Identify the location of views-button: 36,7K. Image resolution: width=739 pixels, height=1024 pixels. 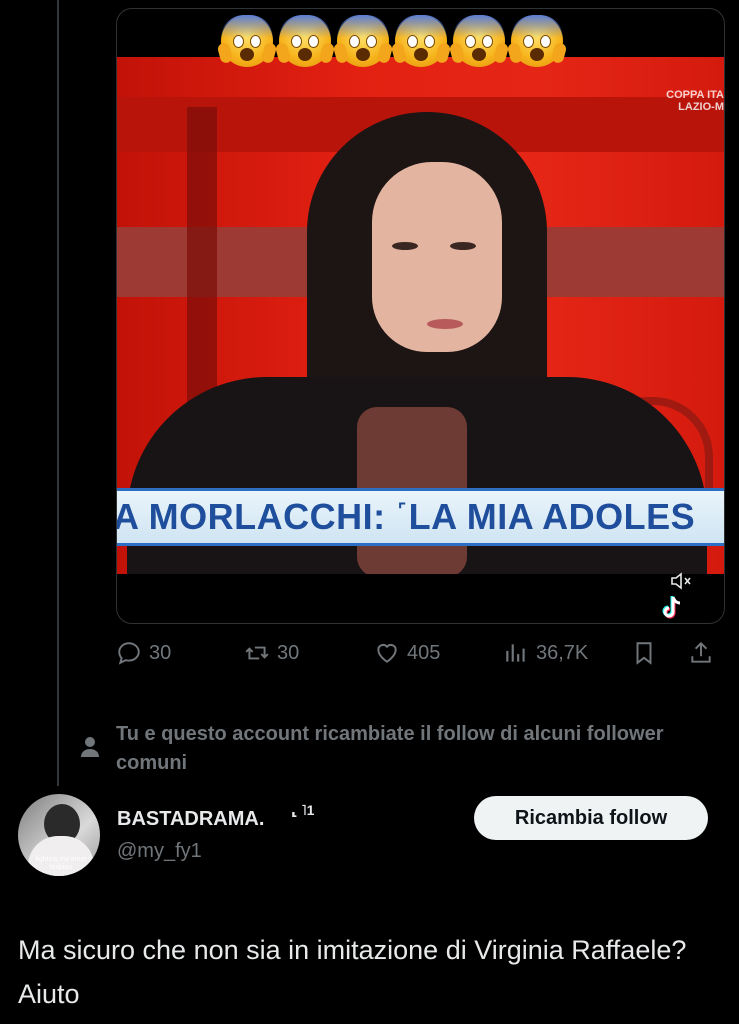
(545, 653).